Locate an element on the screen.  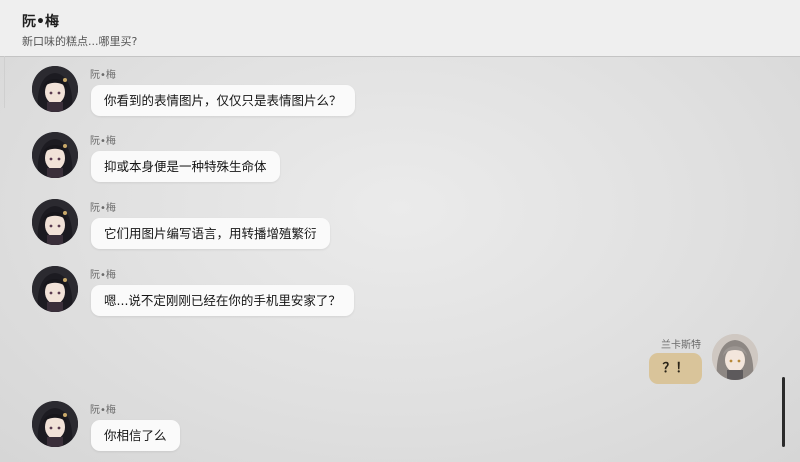
message-item: 阮•梅 嗯...说不定刚刚已经在你的手机里安家了？ is located at coordinates (400, 296).